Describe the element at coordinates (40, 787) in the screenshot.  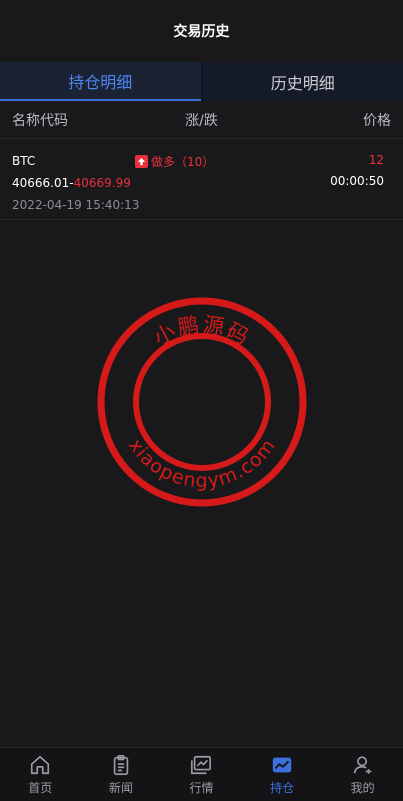
I see `tabbar-home-label: 首页` at that location.